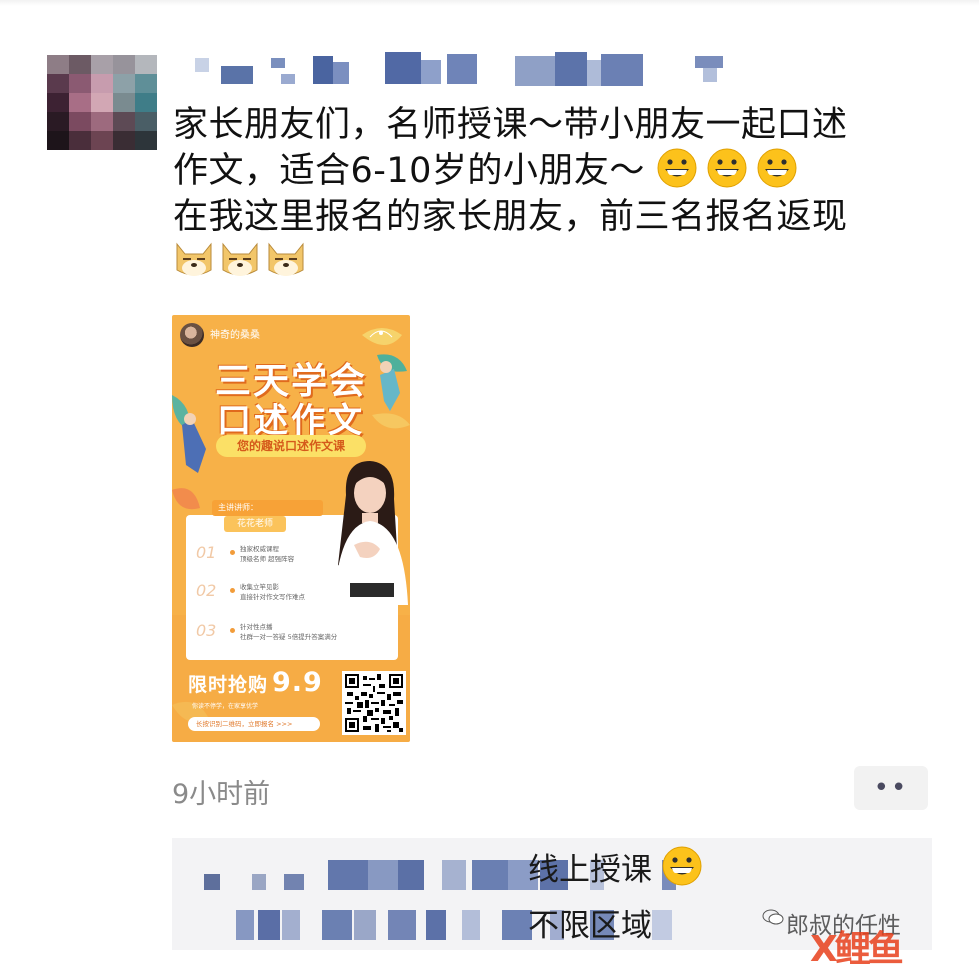  Describe the element at coordinates (371, 533) in the screenshot. I see `teacher-photo` at that location.